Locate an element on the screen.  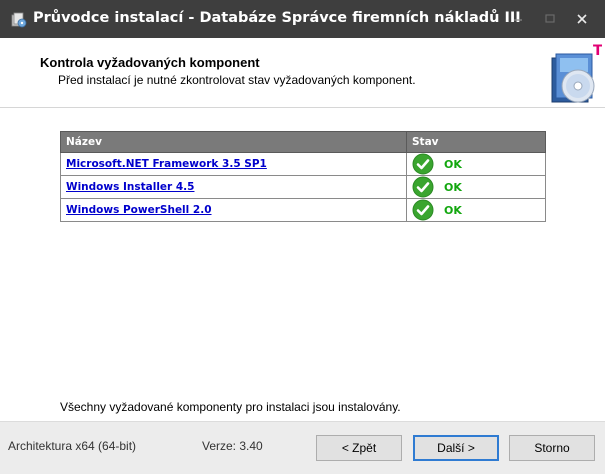
minimize-icon is located at coordinates (518, 20).